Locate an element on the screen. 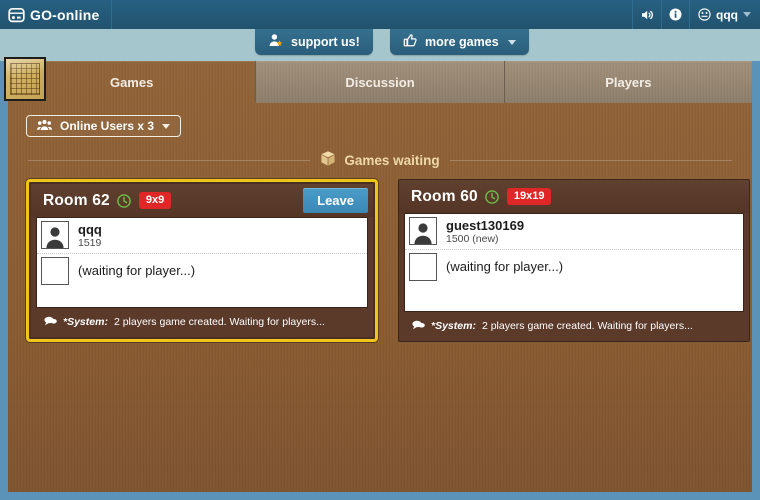 Image resolution: width=760 pixels, height=500 pixels. player-name: guest130169 is located at coordinates (485, 225).